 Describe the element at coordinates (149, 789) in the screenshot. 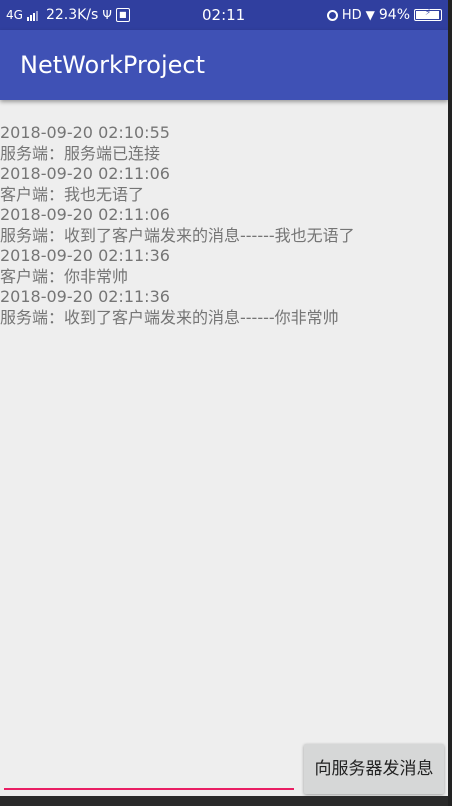

I see `message-input` at that location.